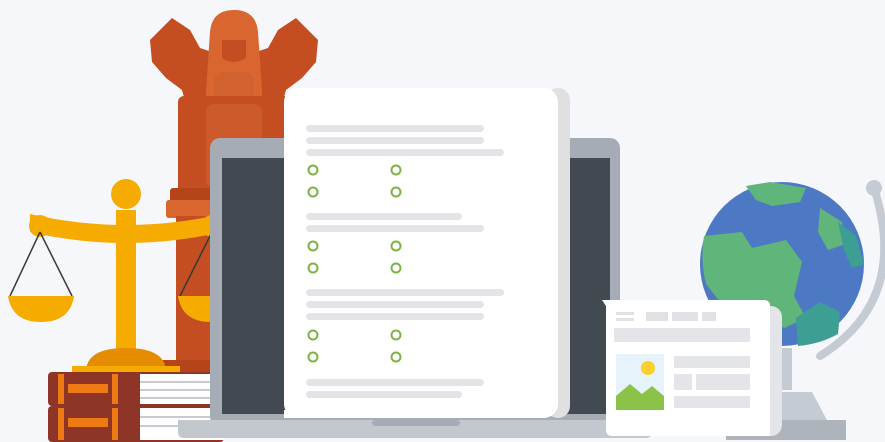 The width and height of the screenshot is (885, 442). What do you see at coordinates (692, 368) in the screenshot?
I see `newspaper-icon` at bounding box center [692, 368].